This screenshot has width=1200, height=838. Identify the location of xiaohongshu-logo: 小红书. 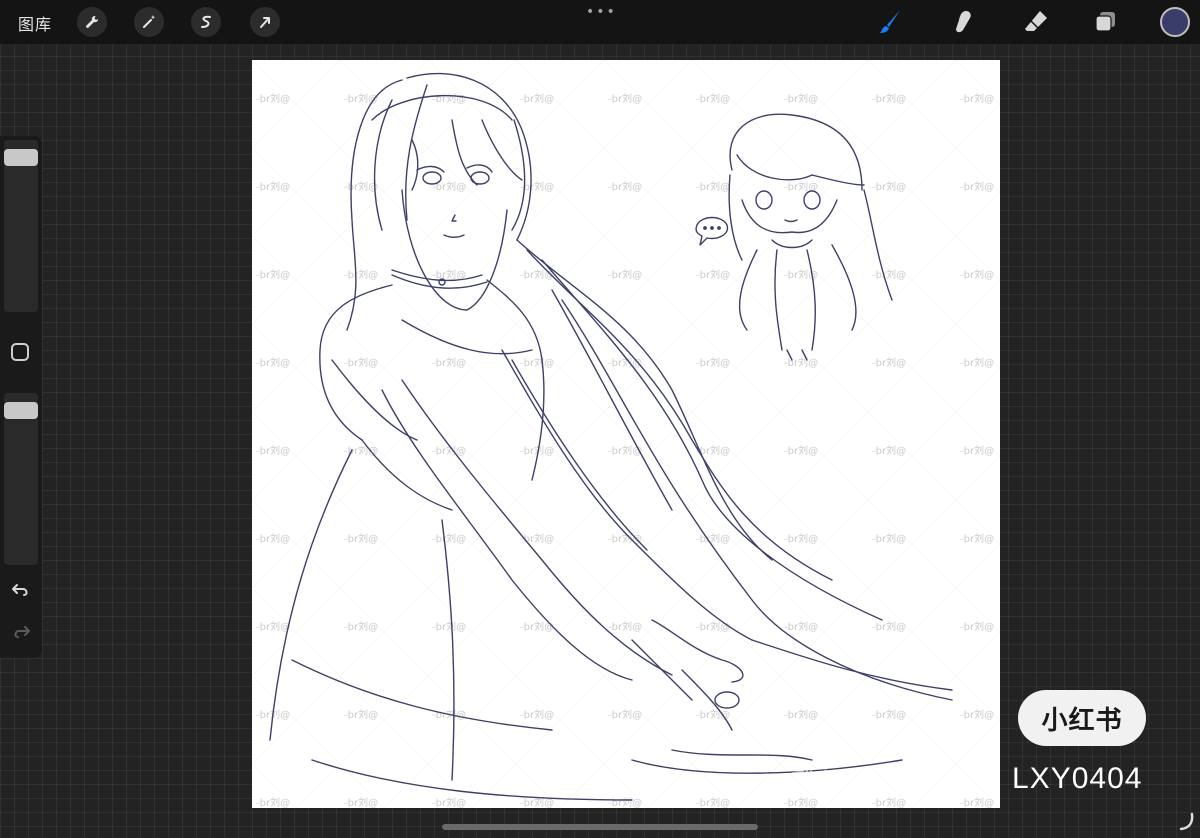
(1082, 718).